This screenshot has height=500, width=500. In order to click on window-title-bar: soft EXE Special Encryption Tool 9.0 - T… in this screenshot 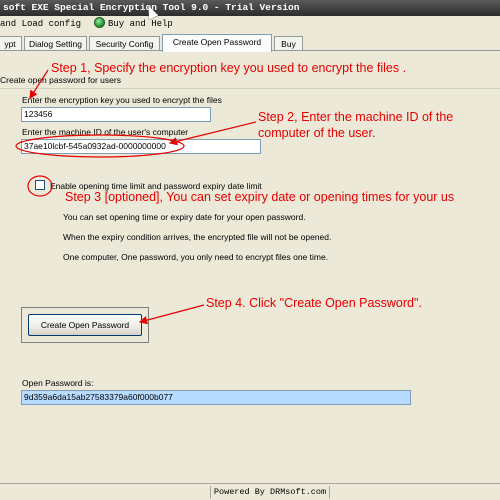, I will do `click(250, 8)`.